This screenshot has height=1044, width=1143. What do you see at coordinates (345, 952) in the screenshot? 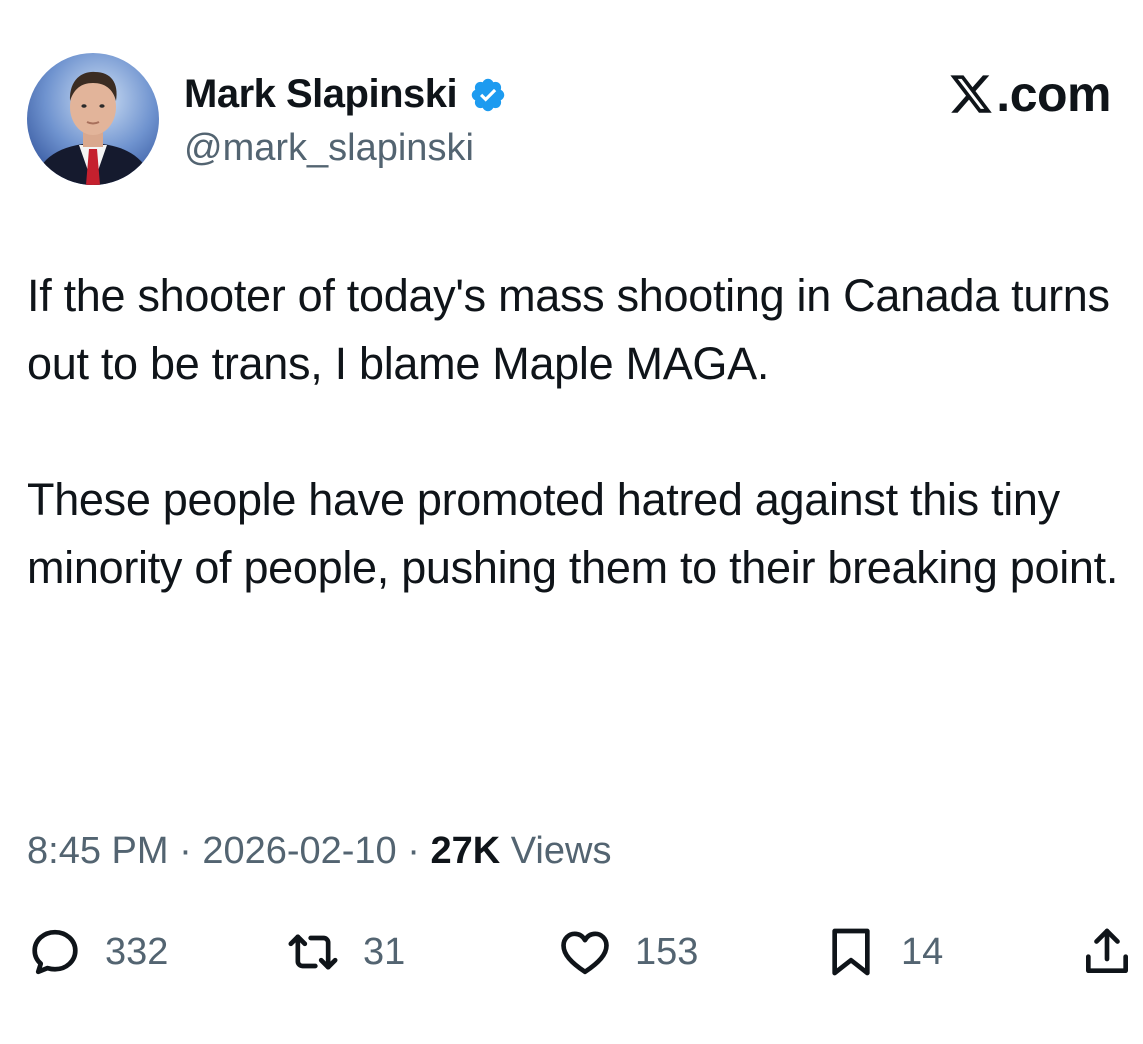
I see `repost-button: 31` at bounding box center [345, 952].